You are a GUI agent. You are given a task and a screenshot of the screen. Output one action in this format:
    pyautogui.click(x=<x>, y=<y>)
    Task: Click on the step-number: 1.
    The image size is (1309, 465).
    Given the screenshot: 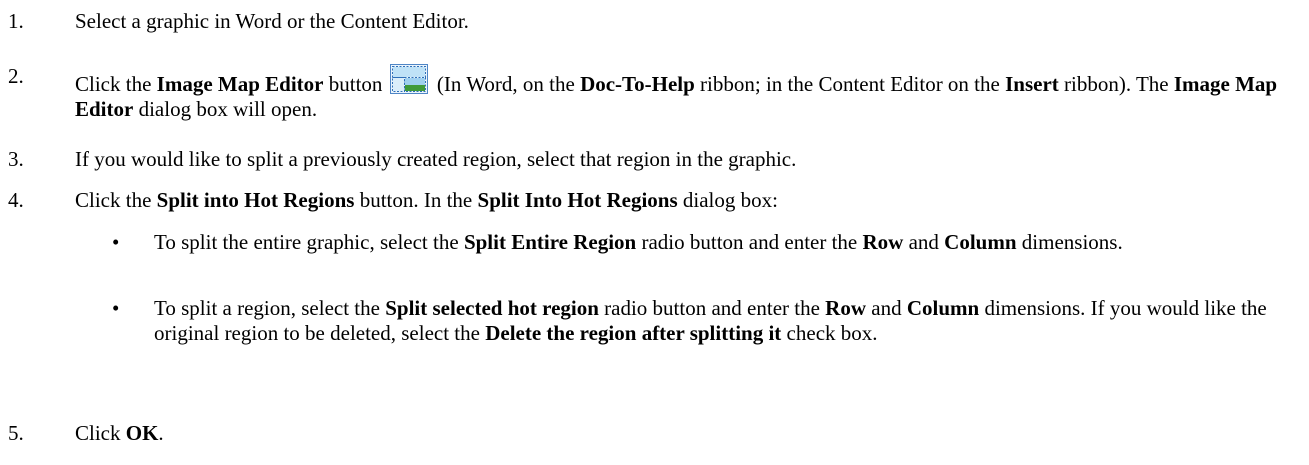 What is the action you would take?
    pyautogui.click(x=16, y=21)
    